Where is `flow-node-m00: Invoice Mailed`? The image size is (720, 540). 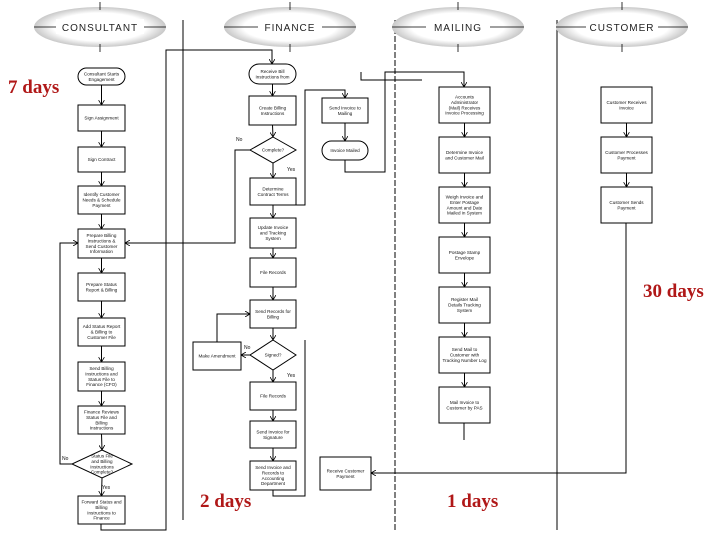 flow-node-m00: Invoice Mailed is located at coordinates (345, 150).